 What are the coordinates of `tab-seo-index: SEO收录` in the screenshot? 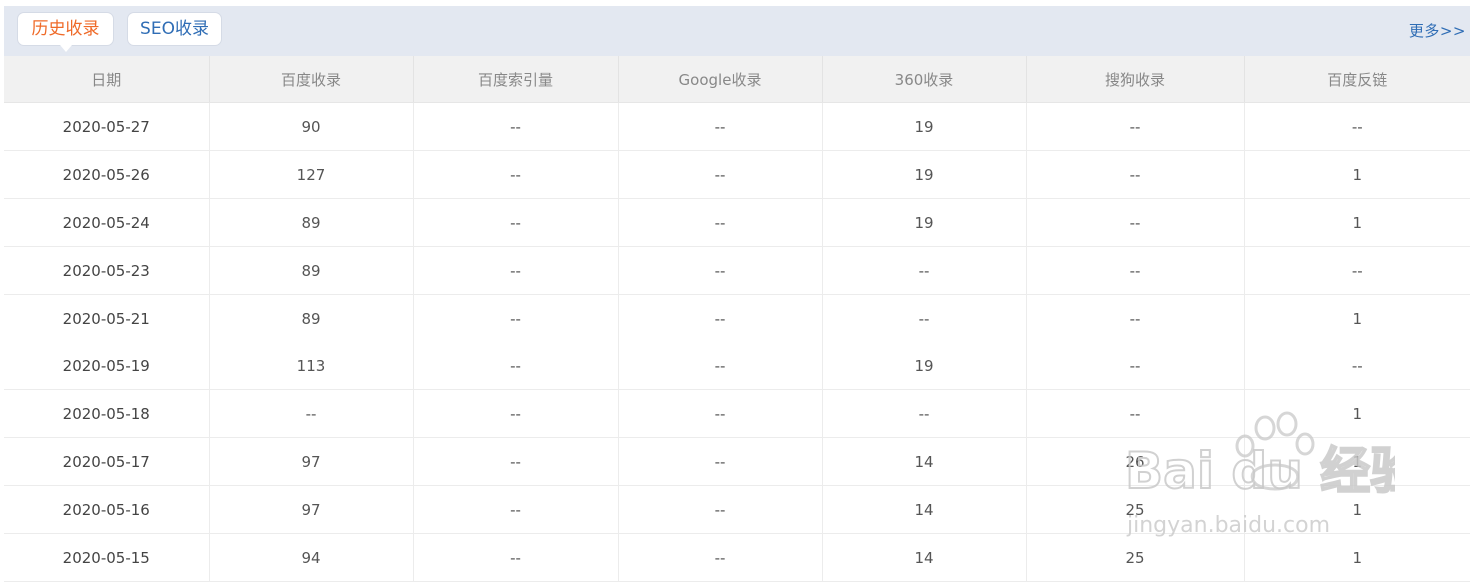 It's located at (174, 29).